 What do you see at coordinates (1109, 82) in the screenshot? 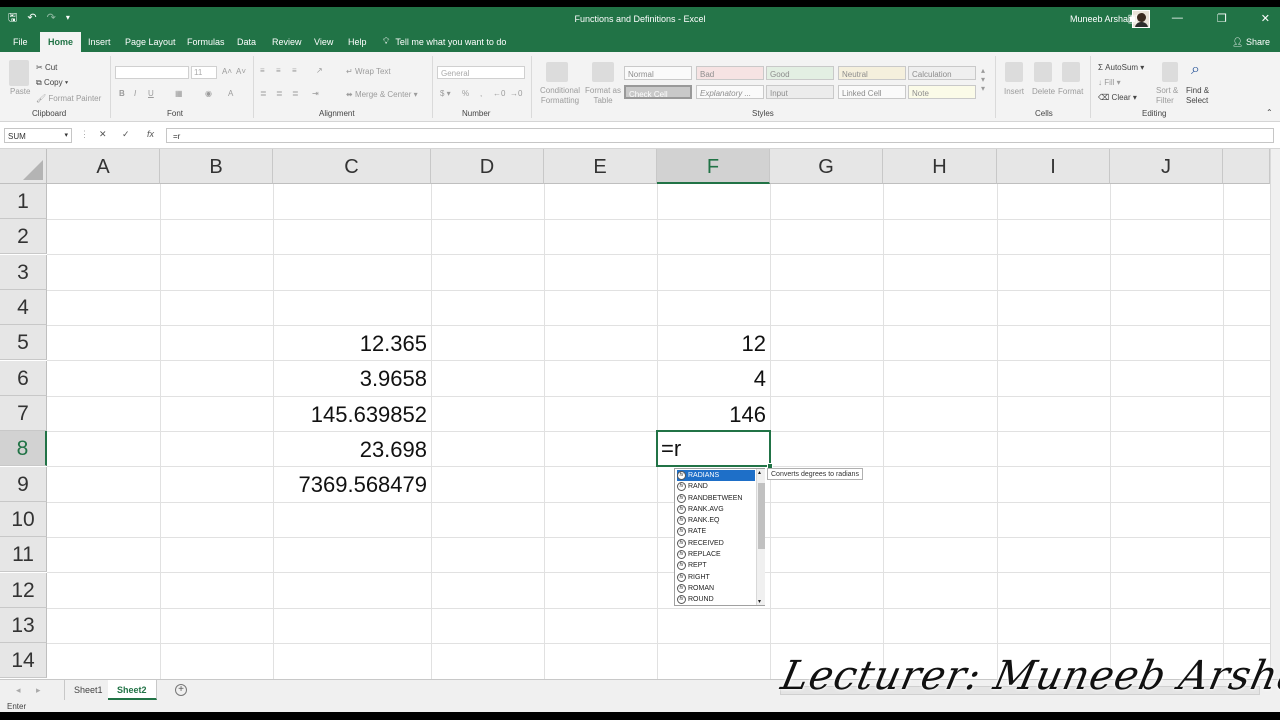
I see `fill-button: ↓ Fill ▾` at bounding box center [1109, 82].